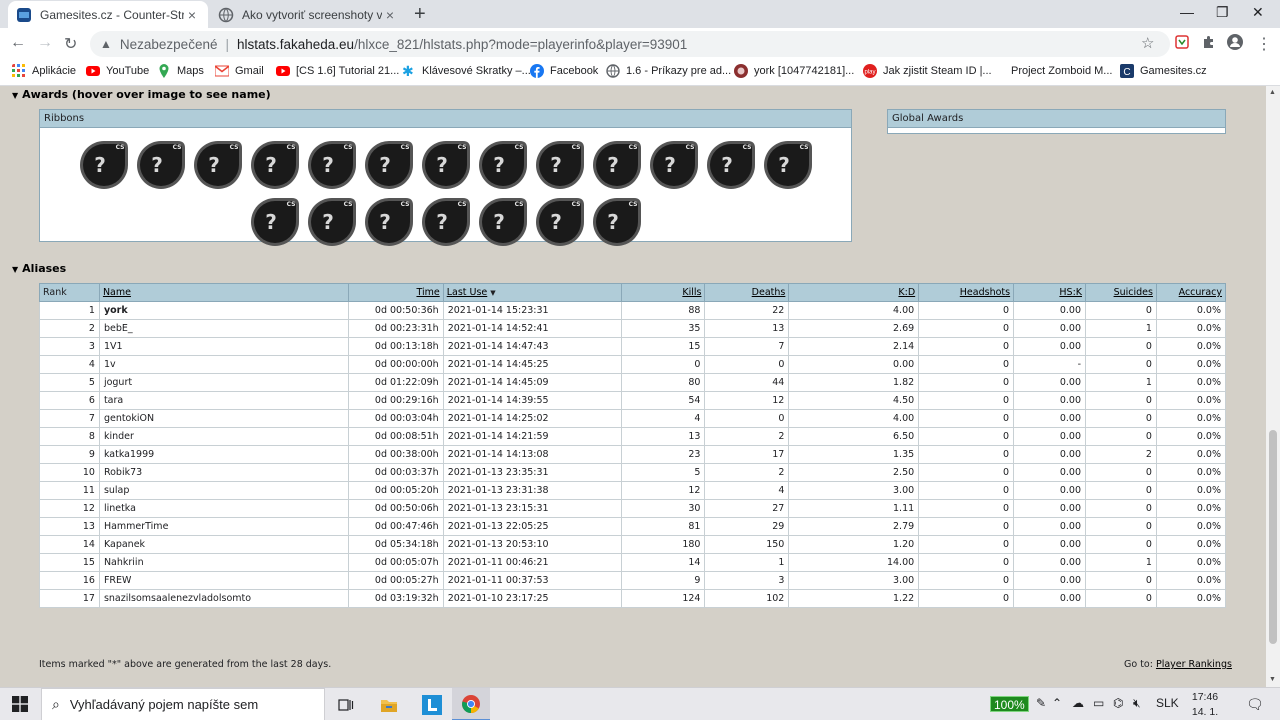 The height and width of the screenshot is (720, 1280). Describe the element at coordinates (1194, 664) in the screenshot. I see `player-rankings-link: Player Rankings` at that location.